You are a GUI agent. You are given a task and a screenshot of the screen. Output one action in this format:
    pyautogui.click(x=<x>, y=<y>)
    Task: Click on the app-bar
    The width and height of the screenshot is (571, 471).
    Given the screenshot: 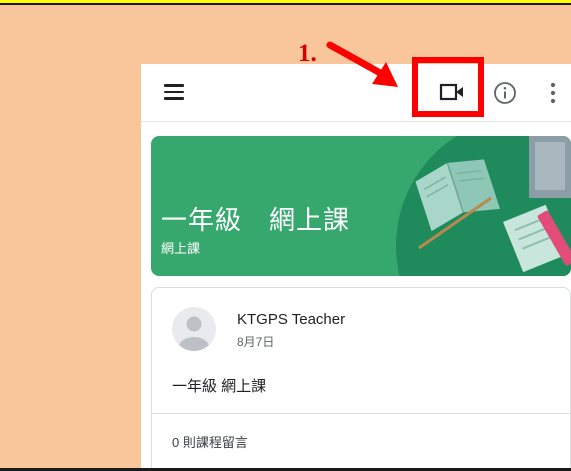 What is the action you would take?
    pyautogui.click(x=356, y=93)
    